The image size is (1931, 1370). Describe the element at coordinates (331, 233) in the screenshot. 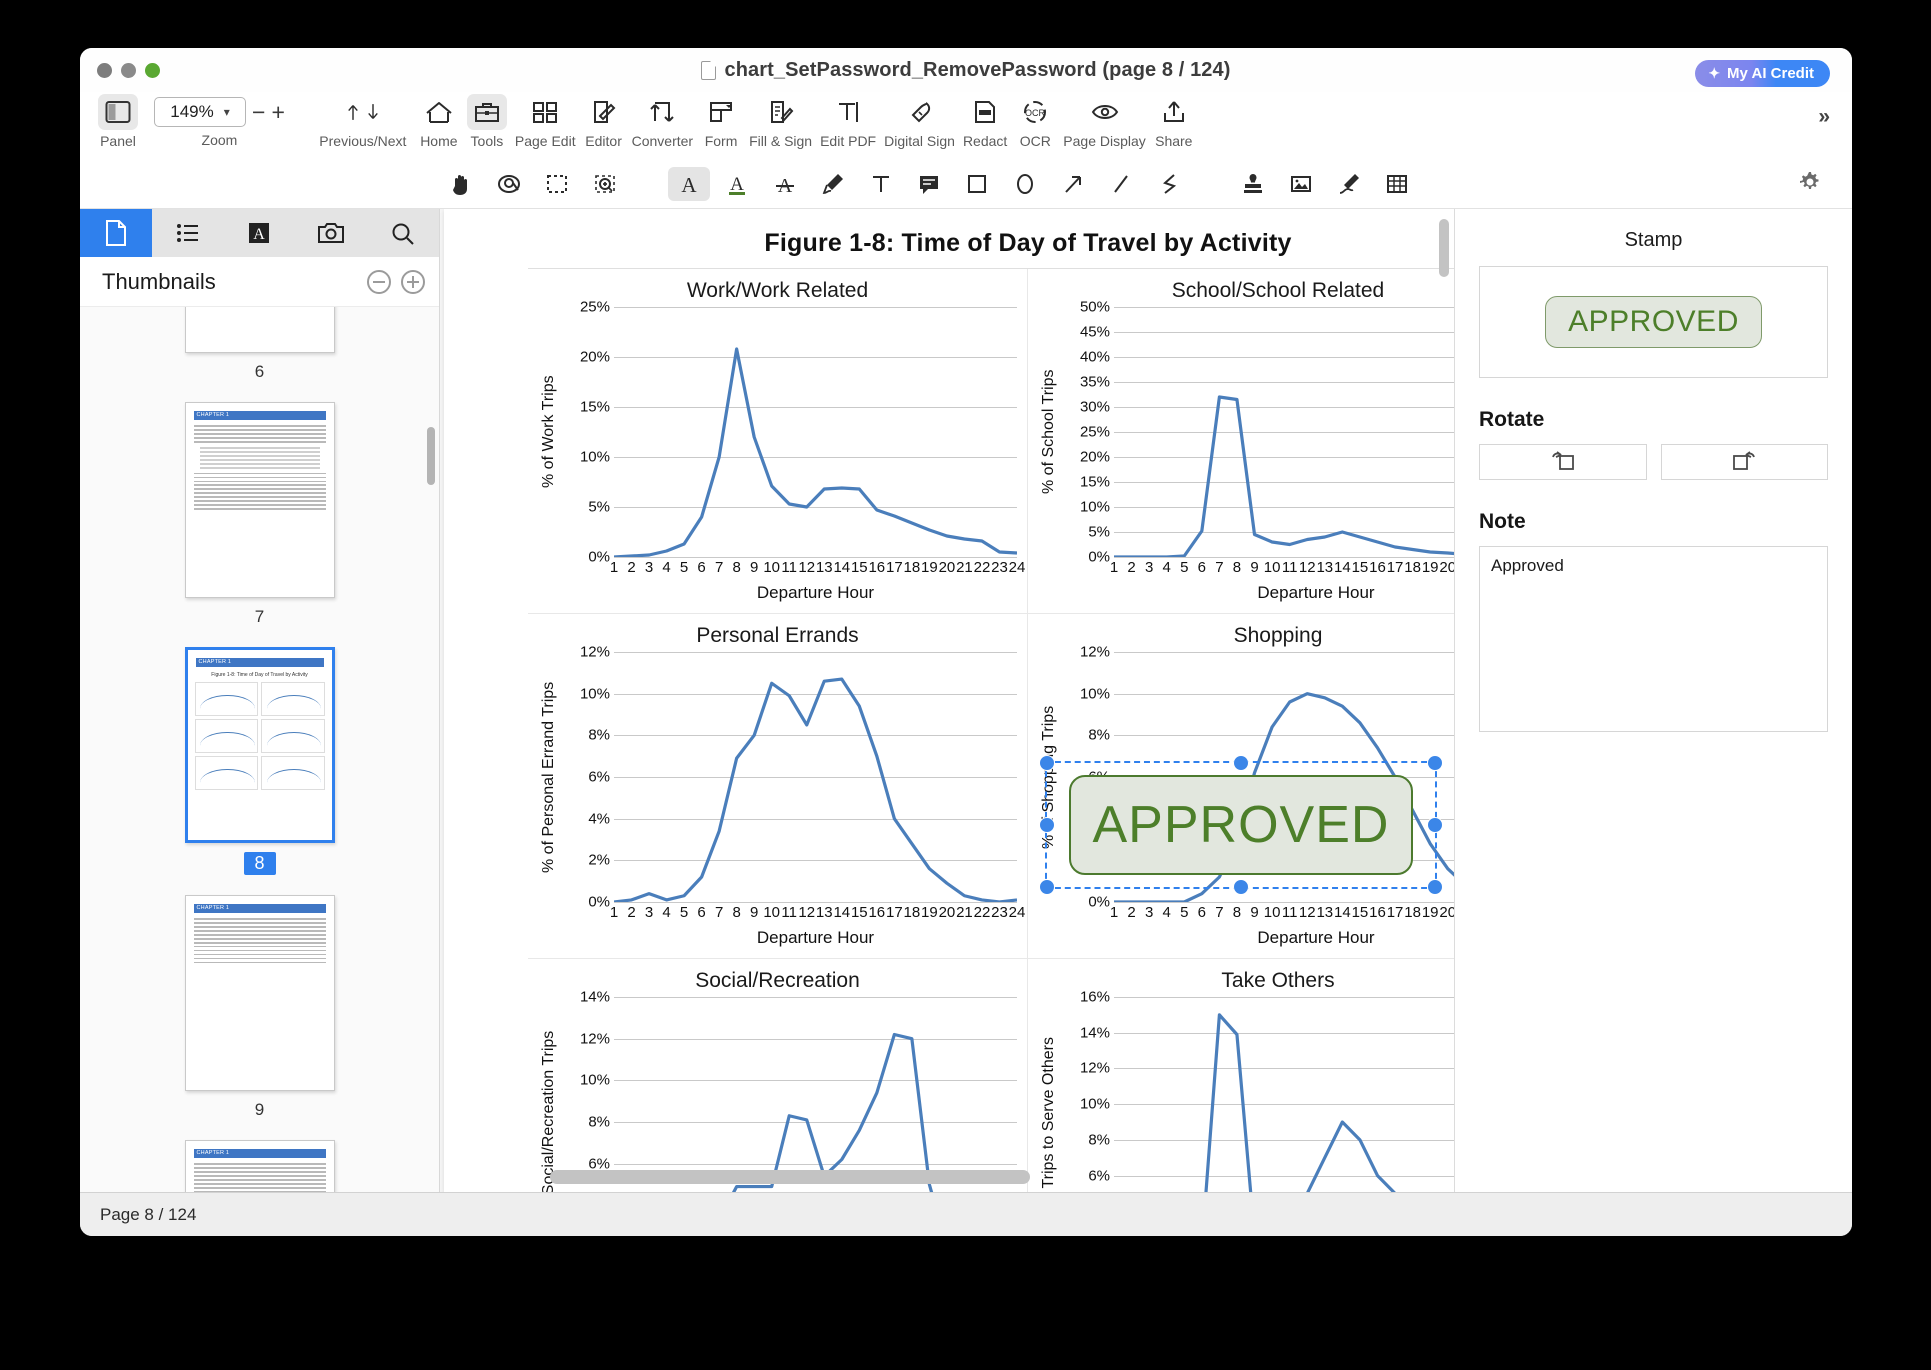

I see `sidebar-tab-snapshot` at that location.